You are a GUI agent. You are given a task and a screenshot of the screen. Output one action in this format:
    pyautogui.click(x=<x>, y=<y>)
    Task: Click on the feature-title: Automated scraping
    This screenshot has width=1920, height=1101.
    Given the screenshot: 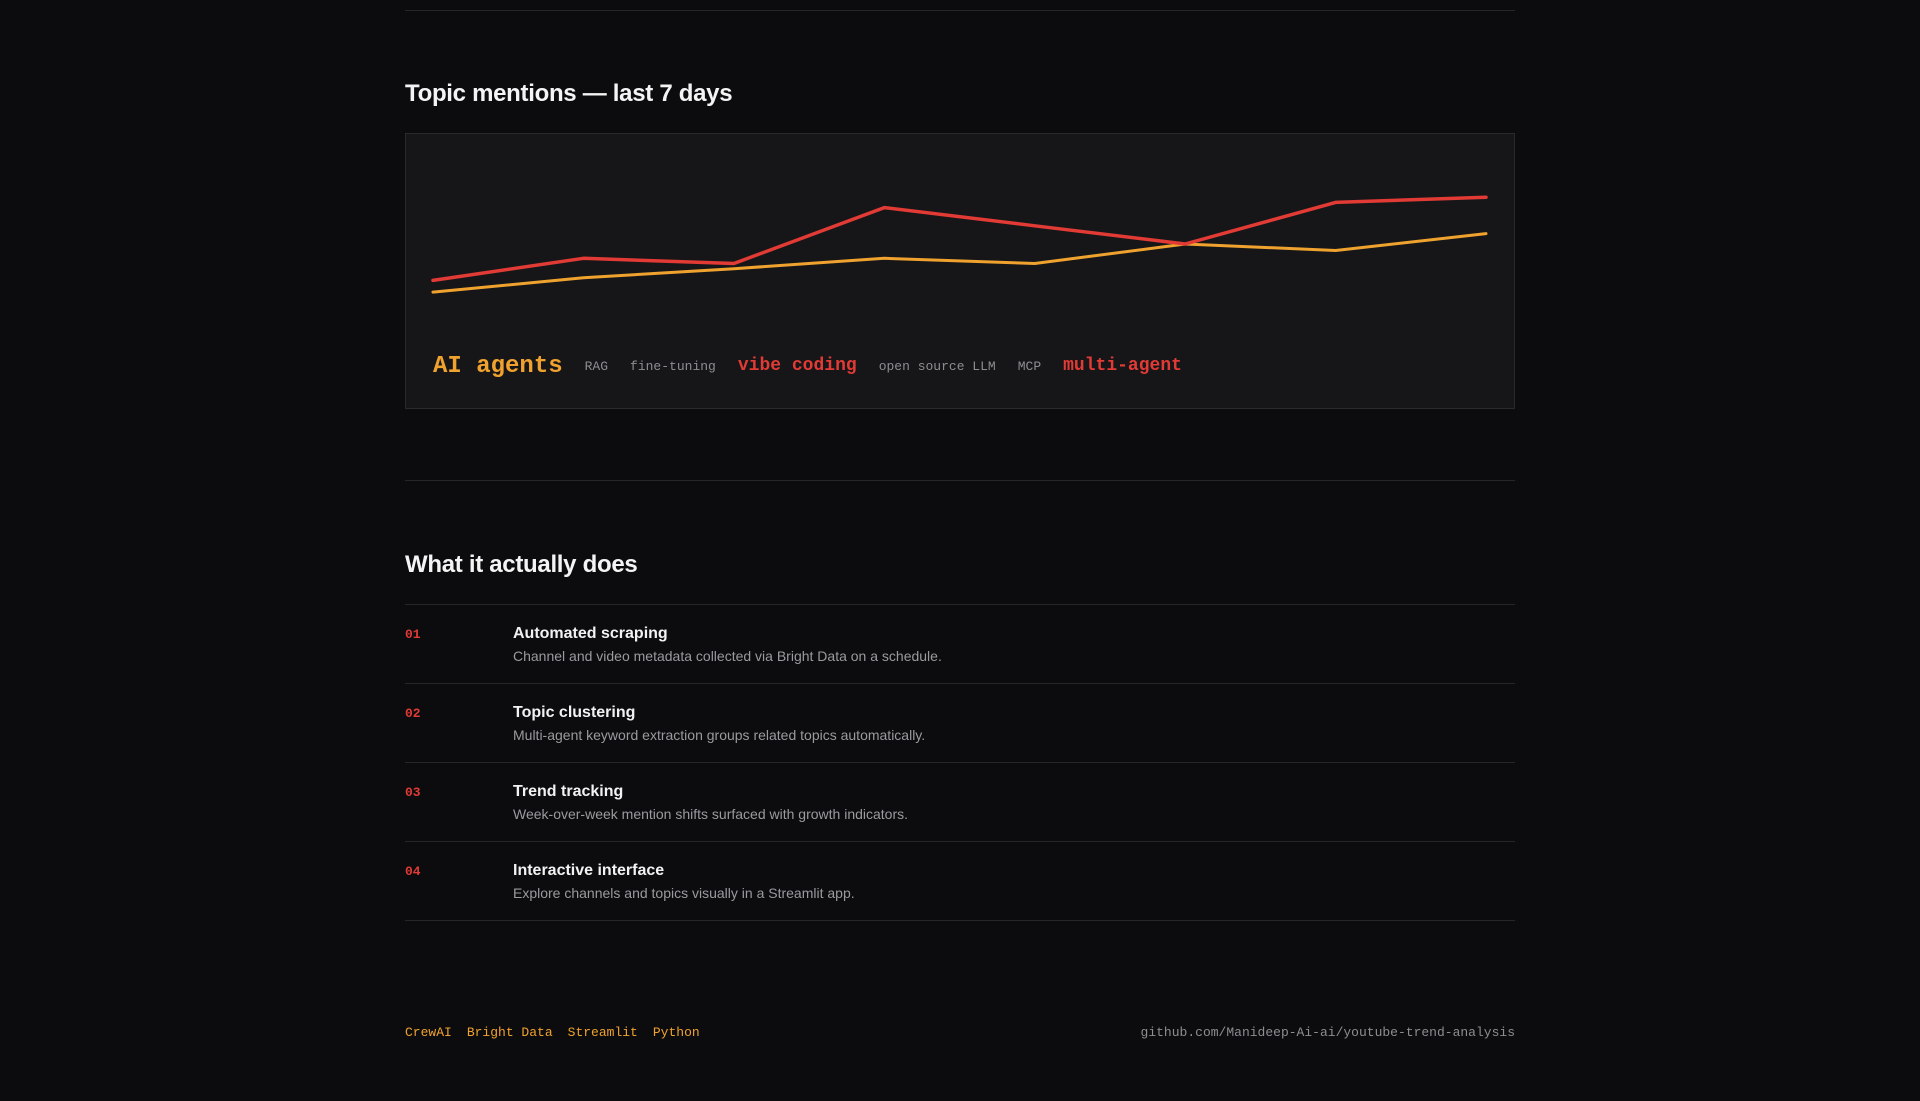 What is the action you would take?
    pyautogui.click(x=590, y=633)
    